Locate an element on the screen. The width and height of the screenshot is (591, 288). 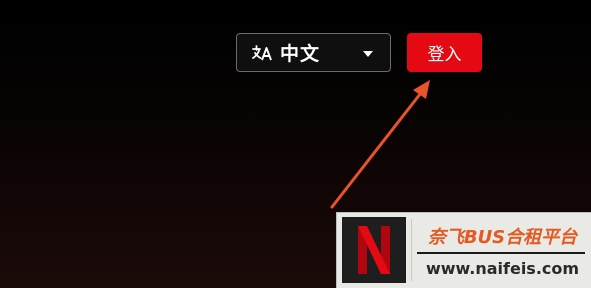
translate-icon is located at coordinates (262, 53).